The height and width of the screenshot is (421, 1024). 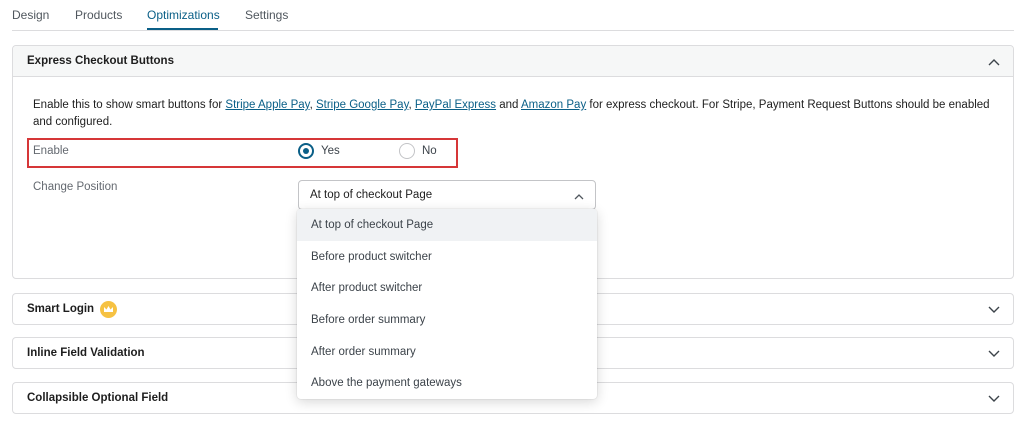 What do you see at coordinates (242, 153) in the screenshot?
I see `enable-highlight-box` at bounding box center [242, 153].